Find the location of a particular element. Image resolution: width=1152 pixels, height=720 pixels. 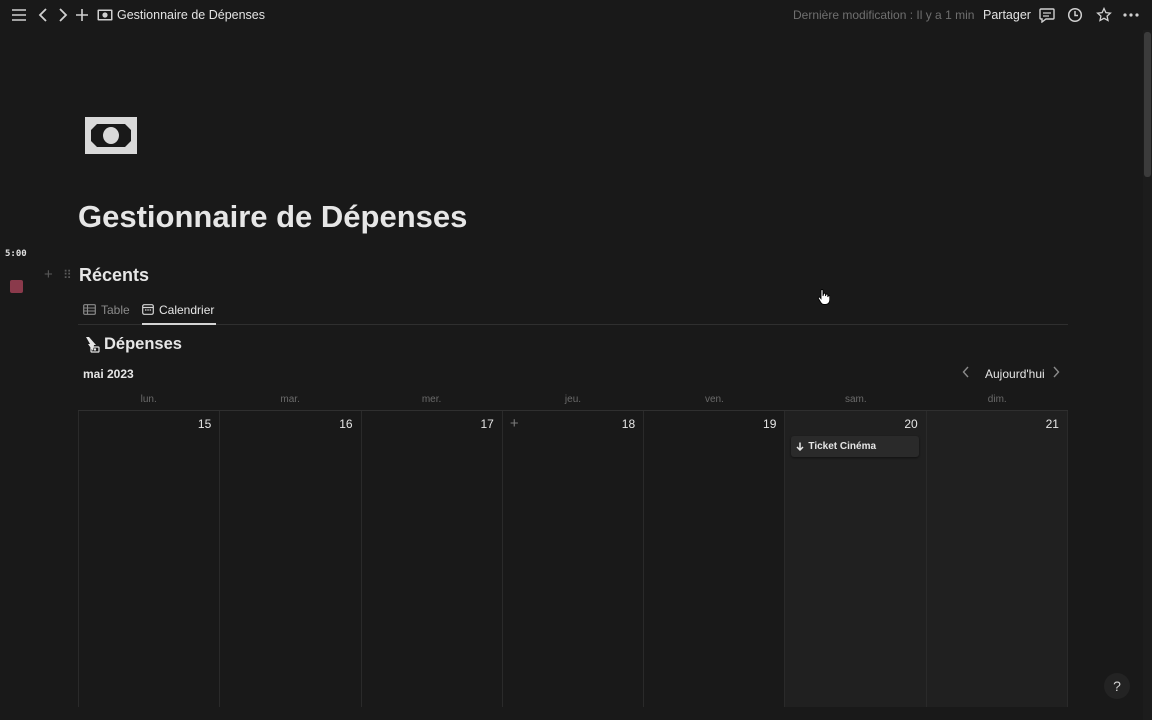

back-icon is located at coordinates (43, 15).